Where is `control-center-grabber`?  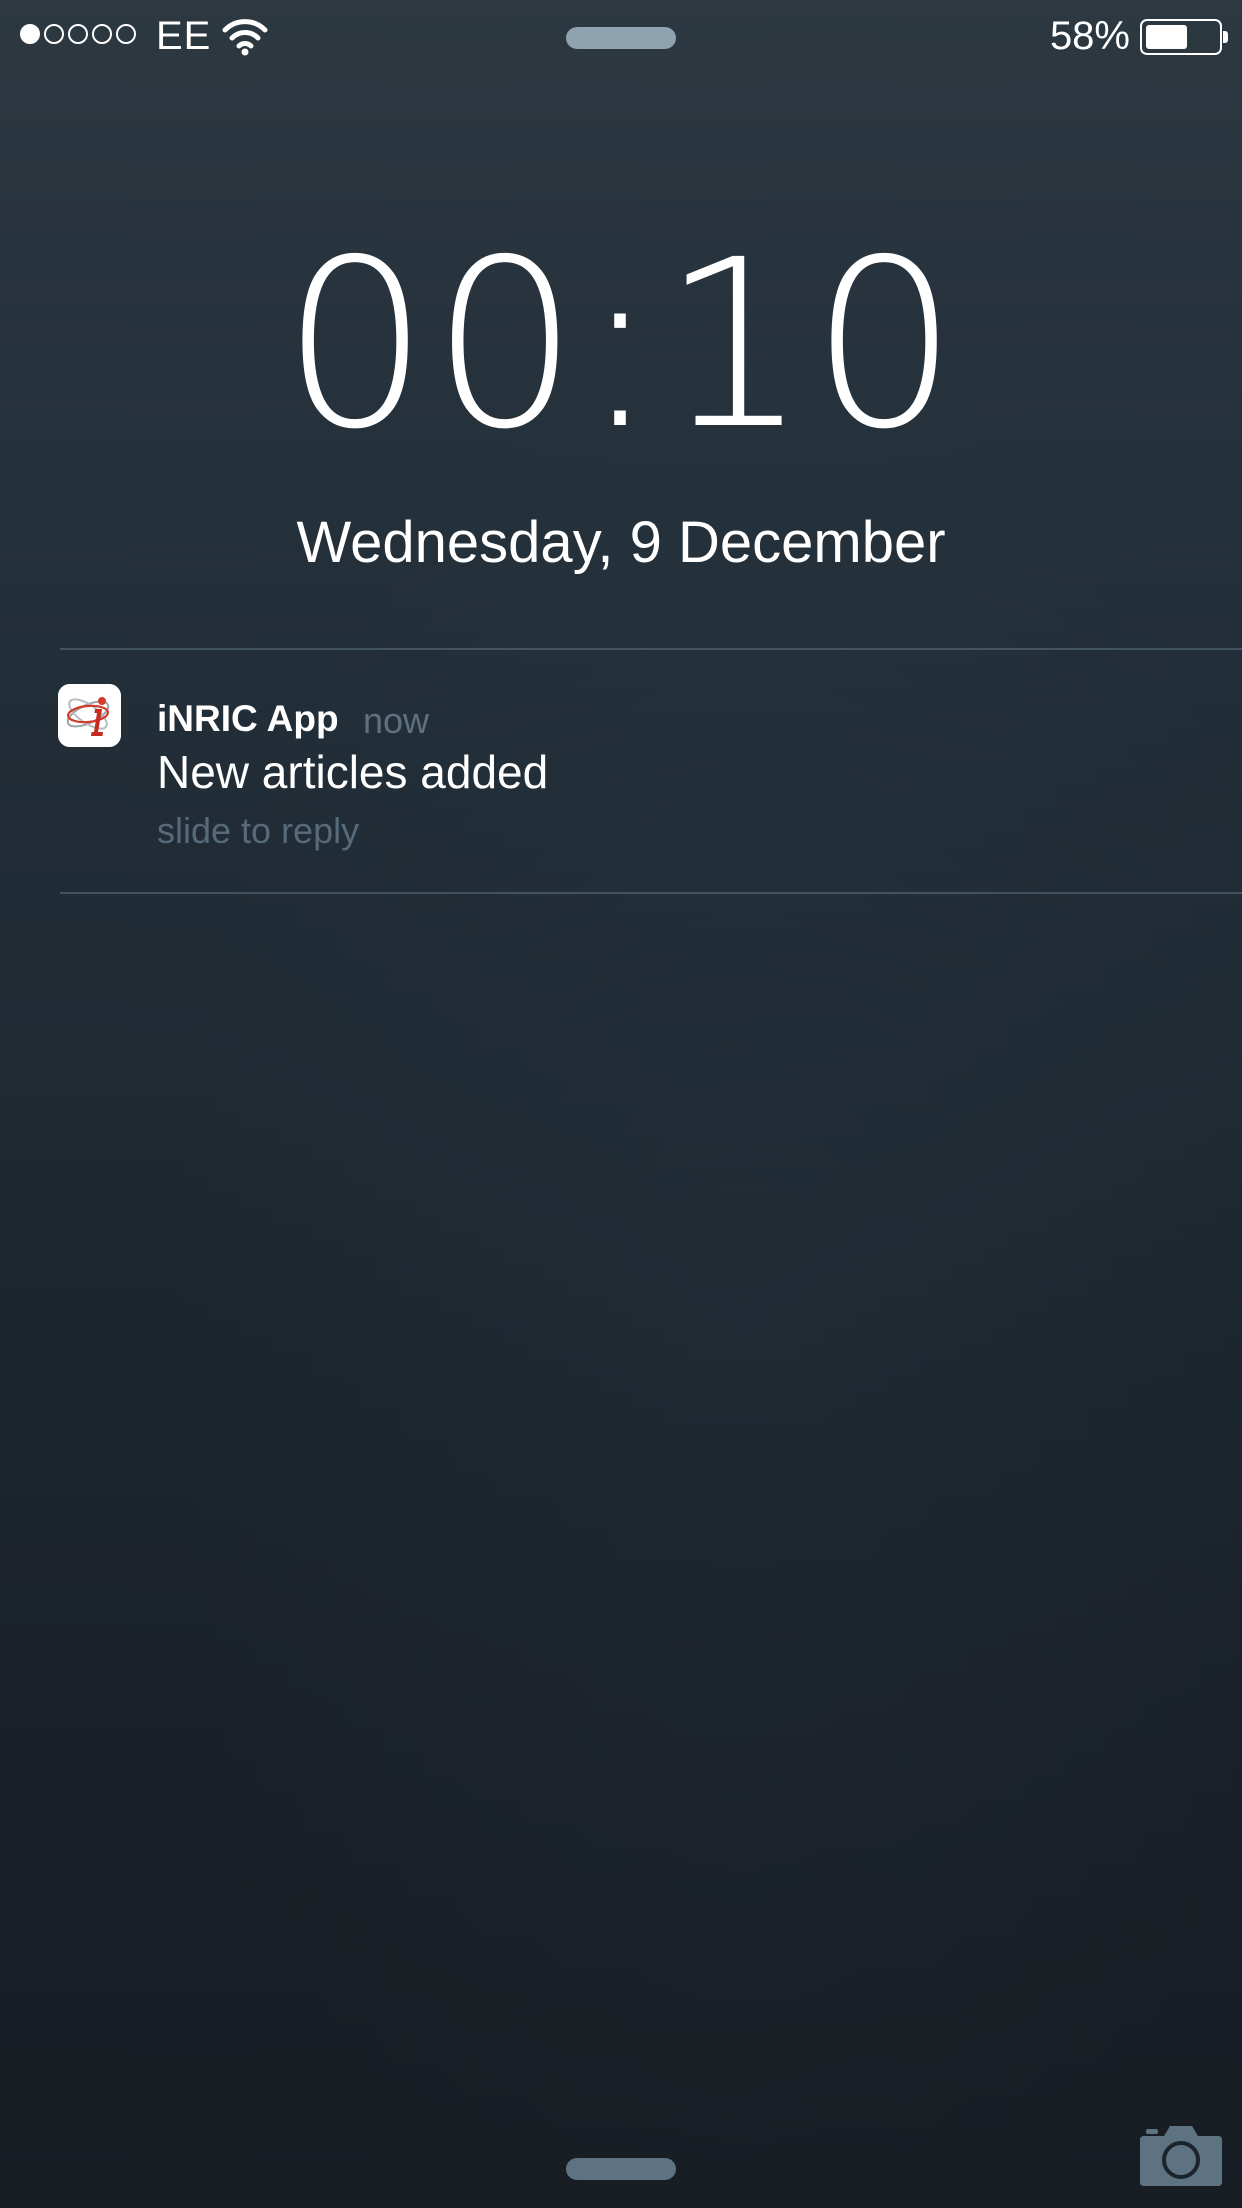
control-center-grabber is located at coordinates (621, 2169).